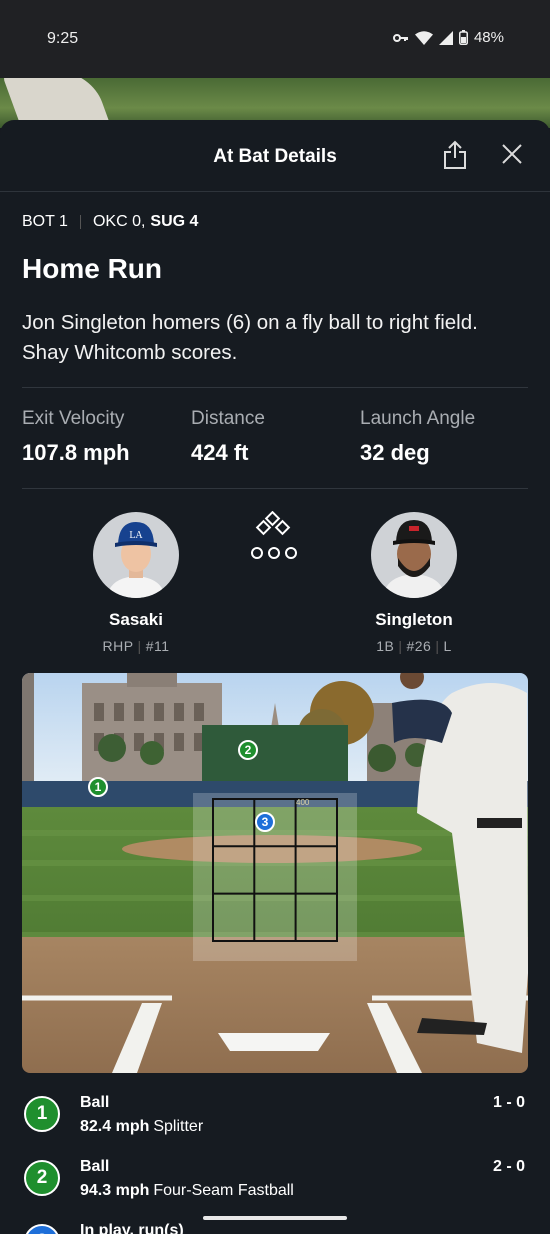  What do you see at coordinates (417, 437) in the screenshot?
I see `stat-launch-angle: Launch Angle 32 deg` at bounding box center [417, 437].